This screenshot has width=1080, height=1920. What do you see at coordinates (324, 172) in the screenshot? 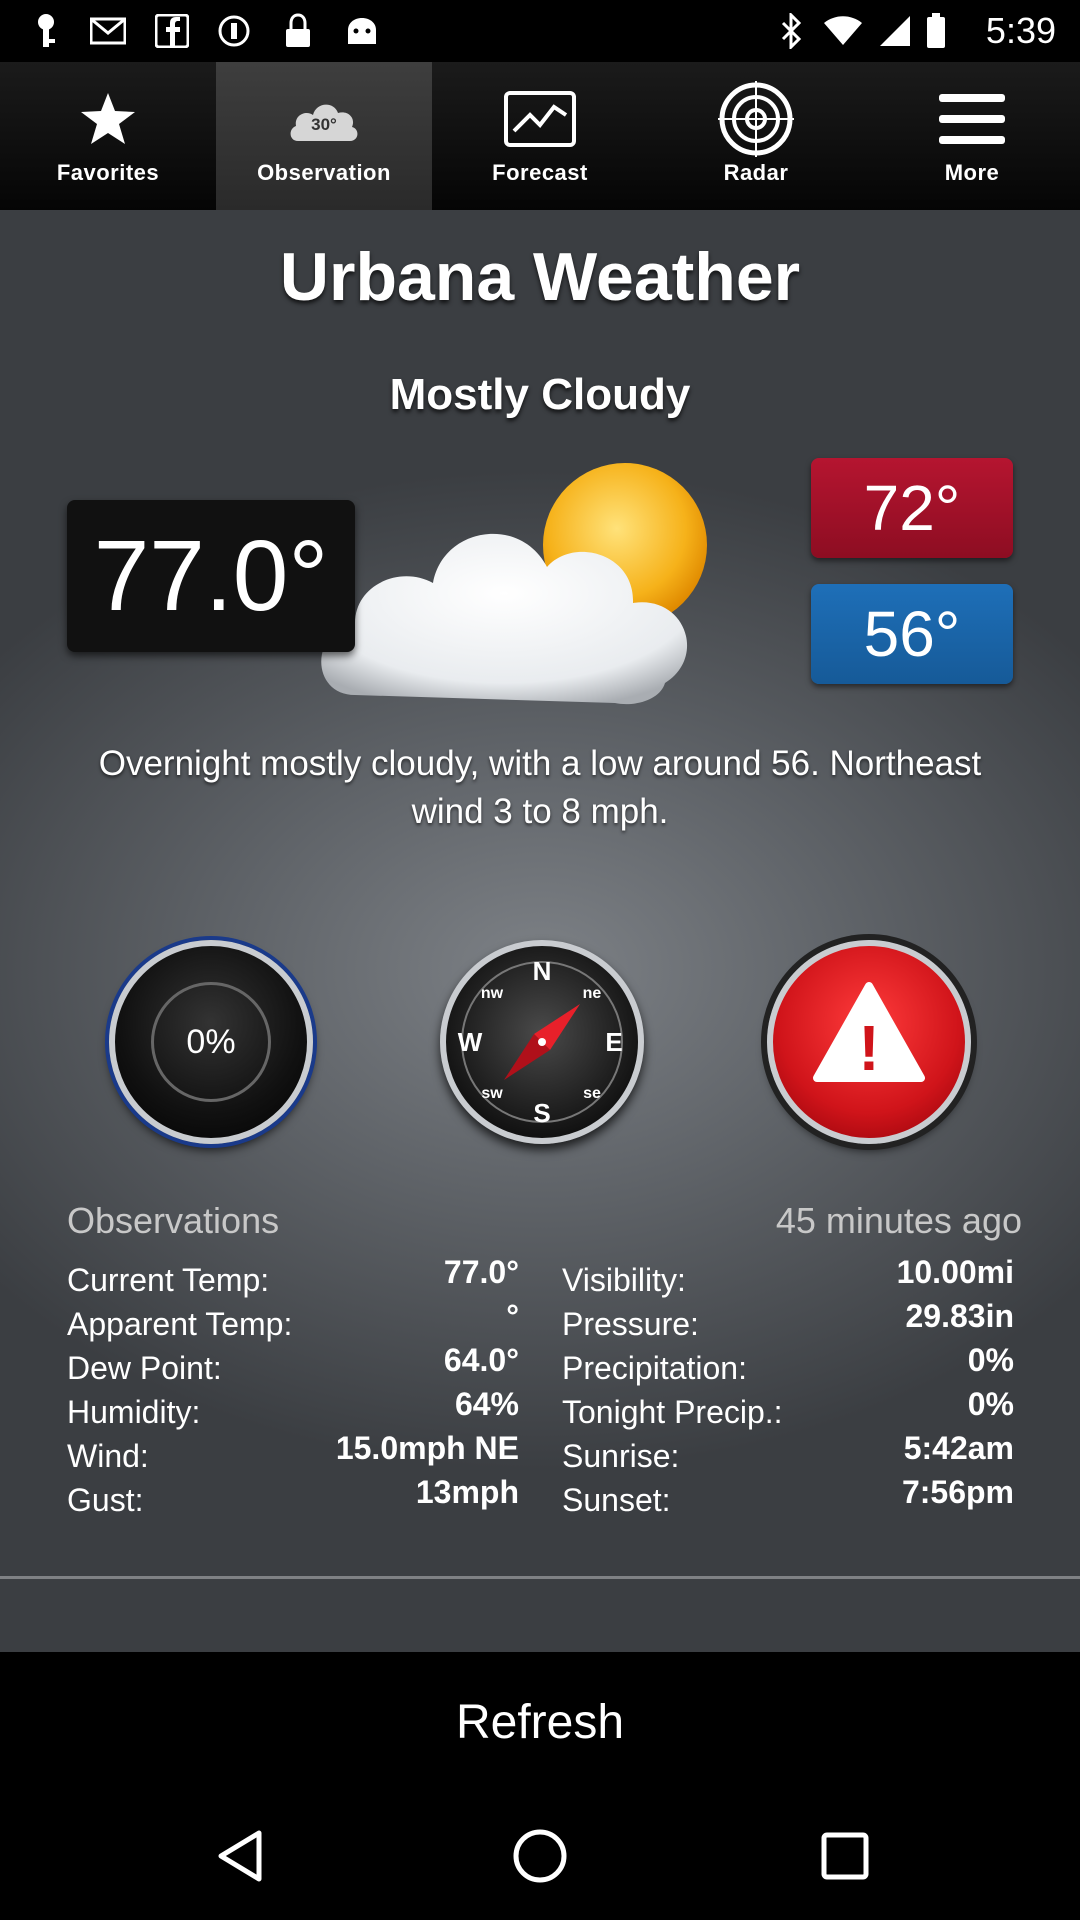
I see `tab-observation-label: Observation` at bounding box center [324, 172].